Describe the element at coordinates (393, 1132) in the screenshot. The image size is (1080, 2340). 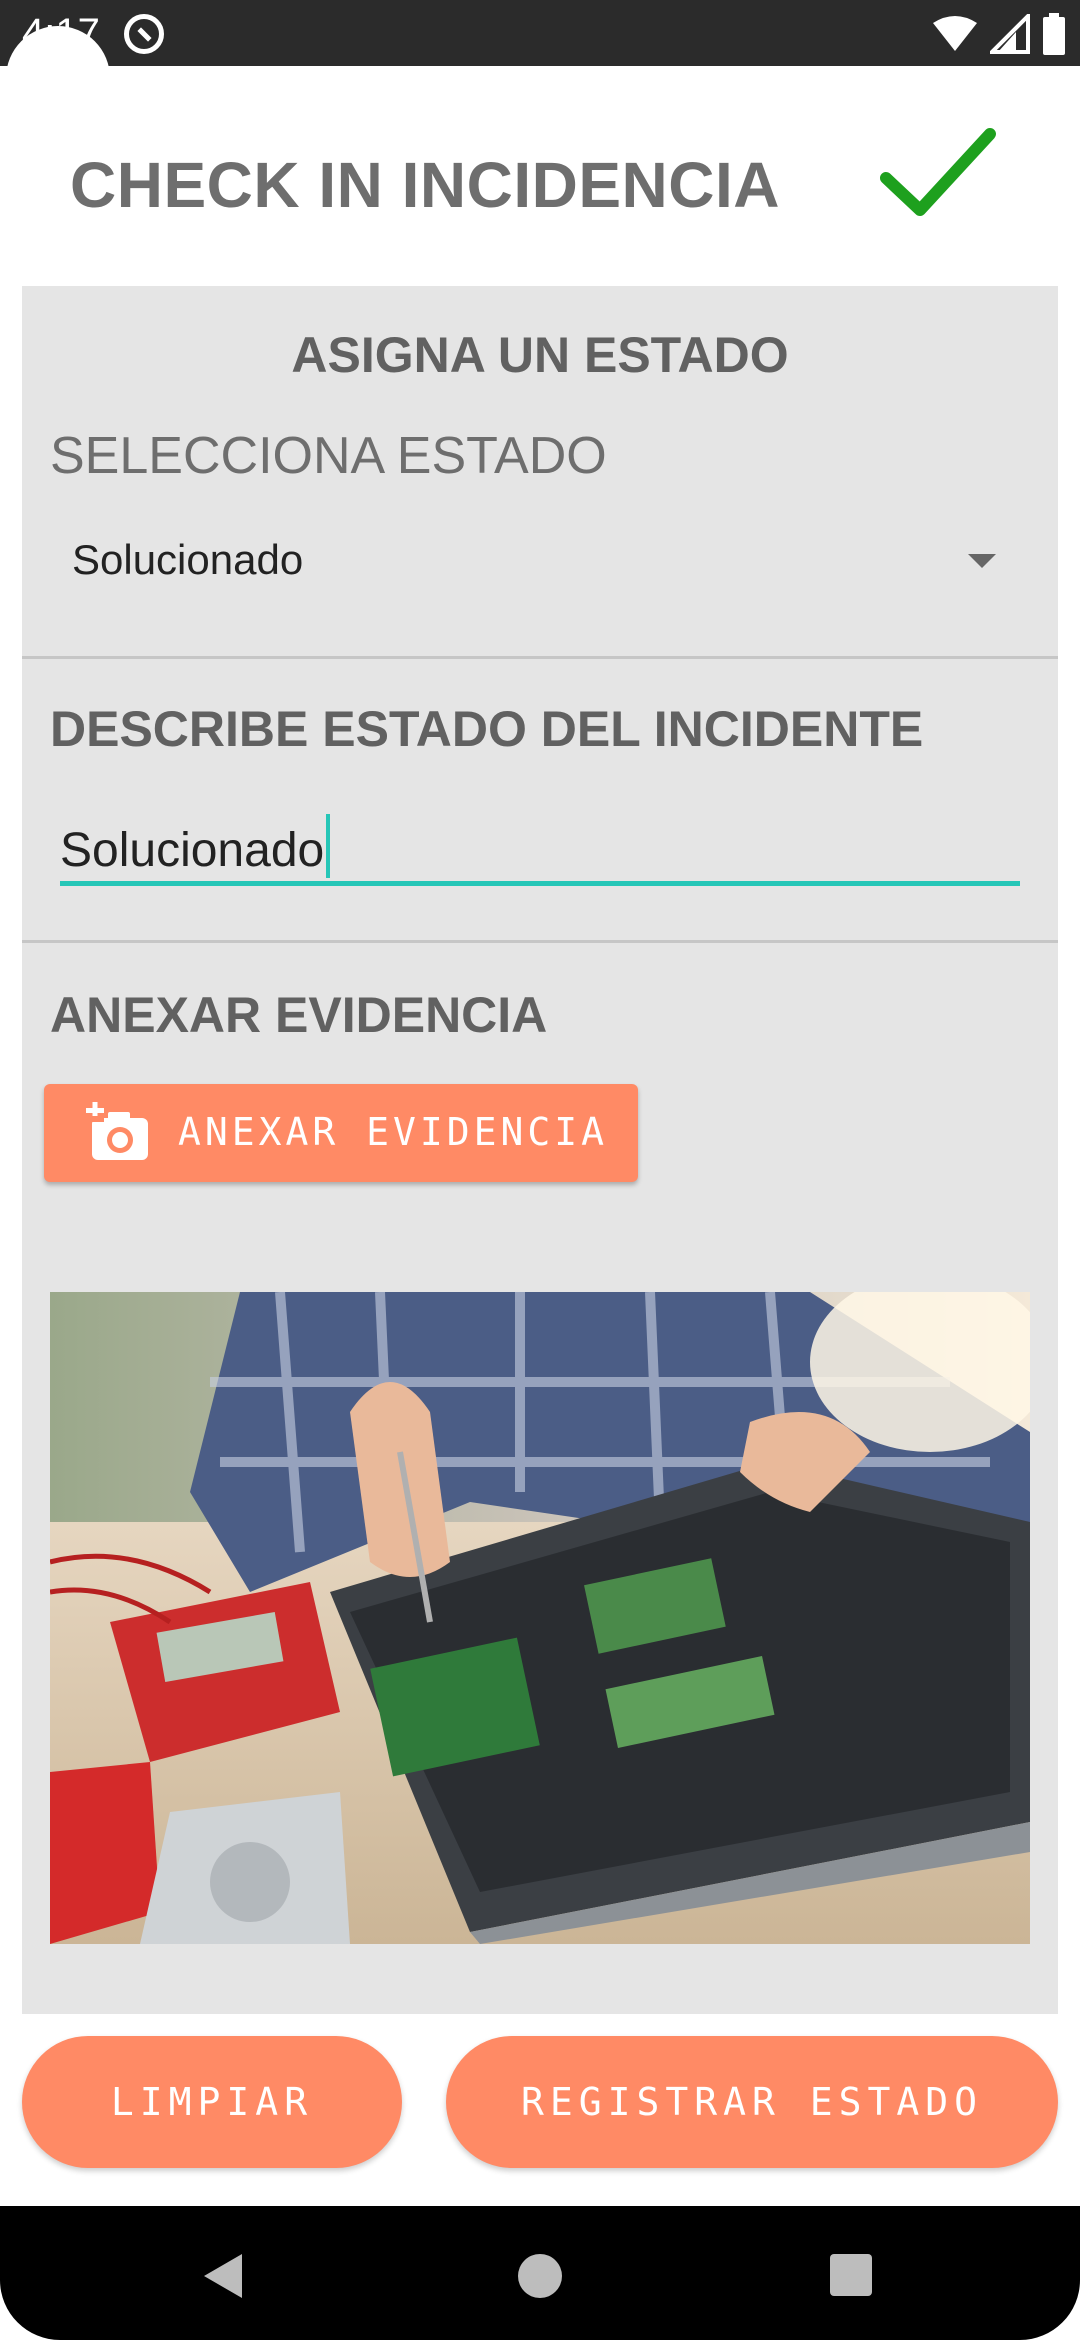
I see `attach-evidence-label: ANEXAR EVIDENCIA` at that location.